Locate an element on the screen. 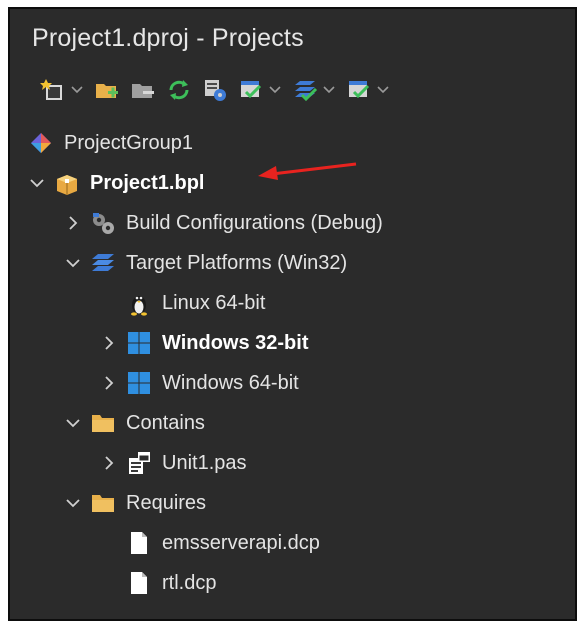 This screenshot has width=581, height=623. tree-item-platform-win32: Windows 32-bit is located at coordinates (292, 343).